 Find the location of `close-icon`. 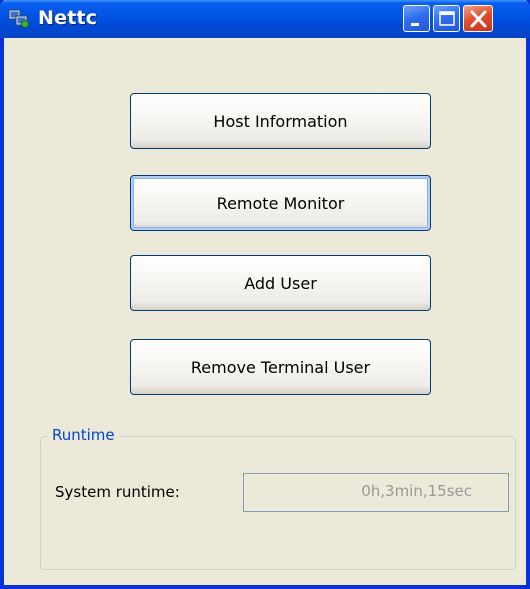

close-icon is located at coordinates (478, 19).